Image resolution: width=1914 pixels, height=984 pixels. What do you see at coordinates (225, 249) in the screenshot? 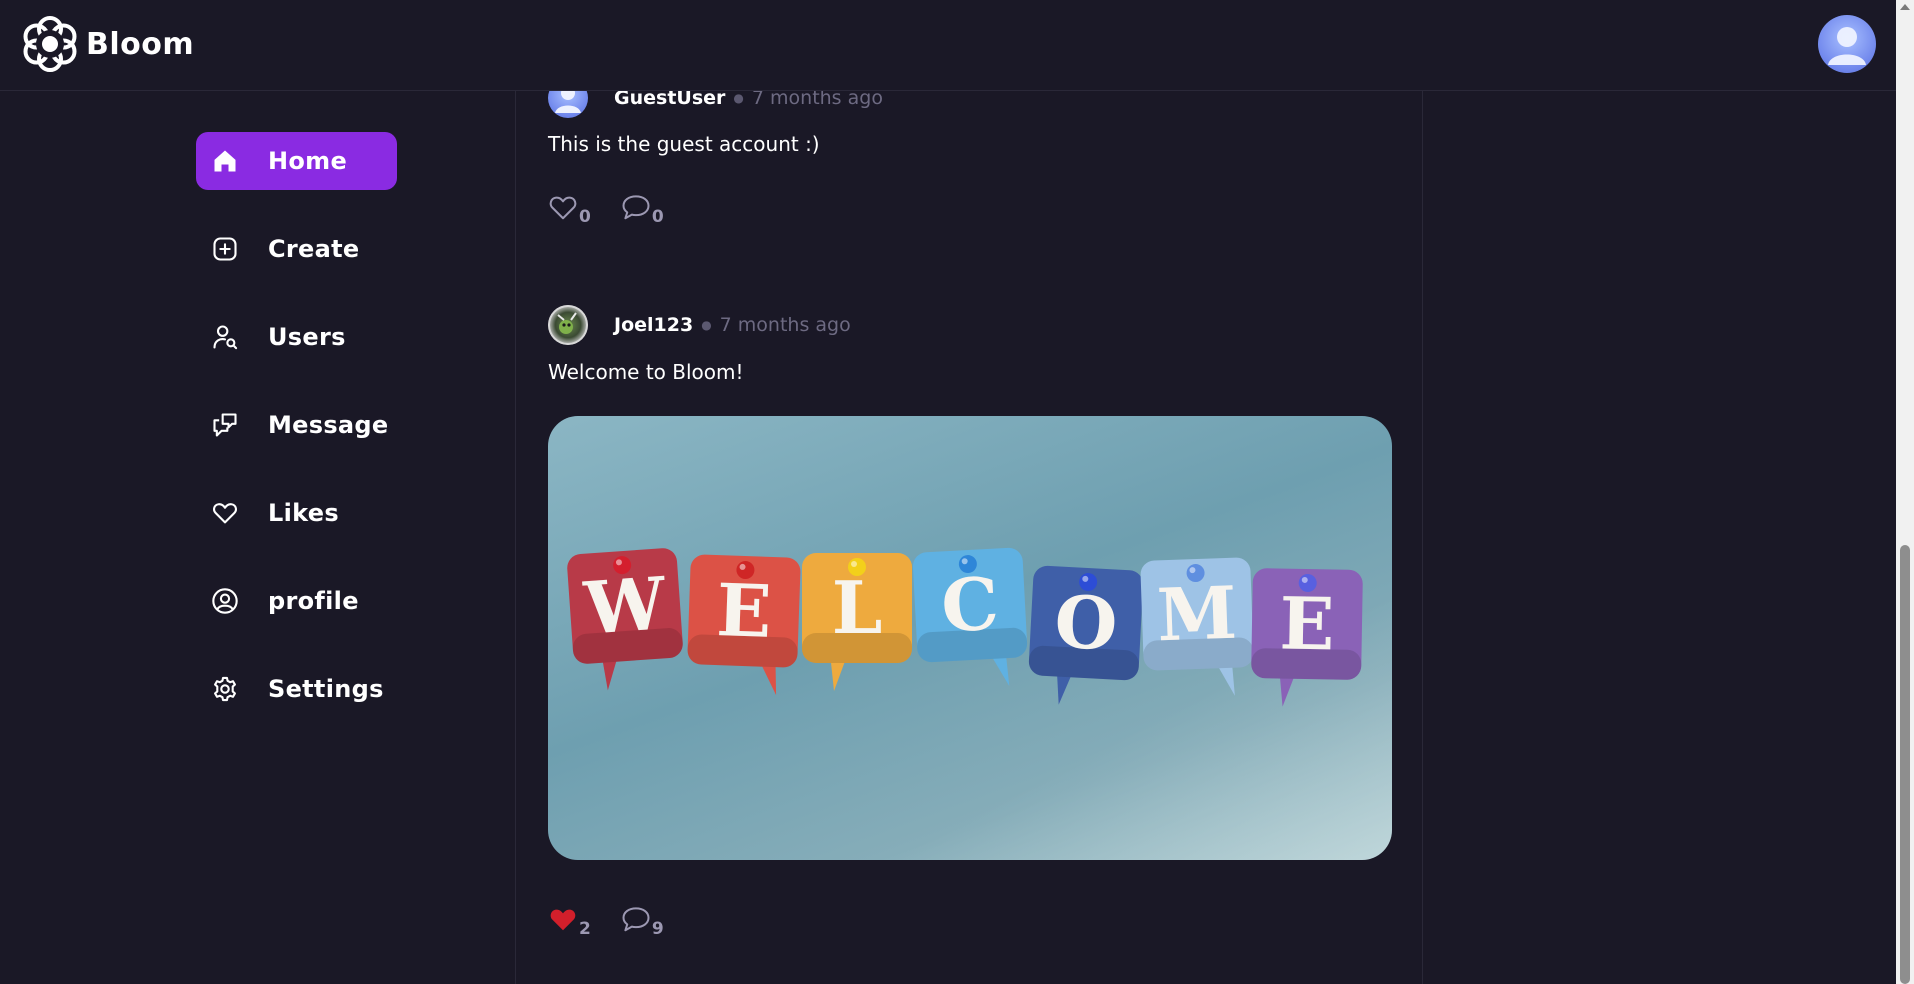
I see `plus-square-icon` at bounding box center [225, 249].